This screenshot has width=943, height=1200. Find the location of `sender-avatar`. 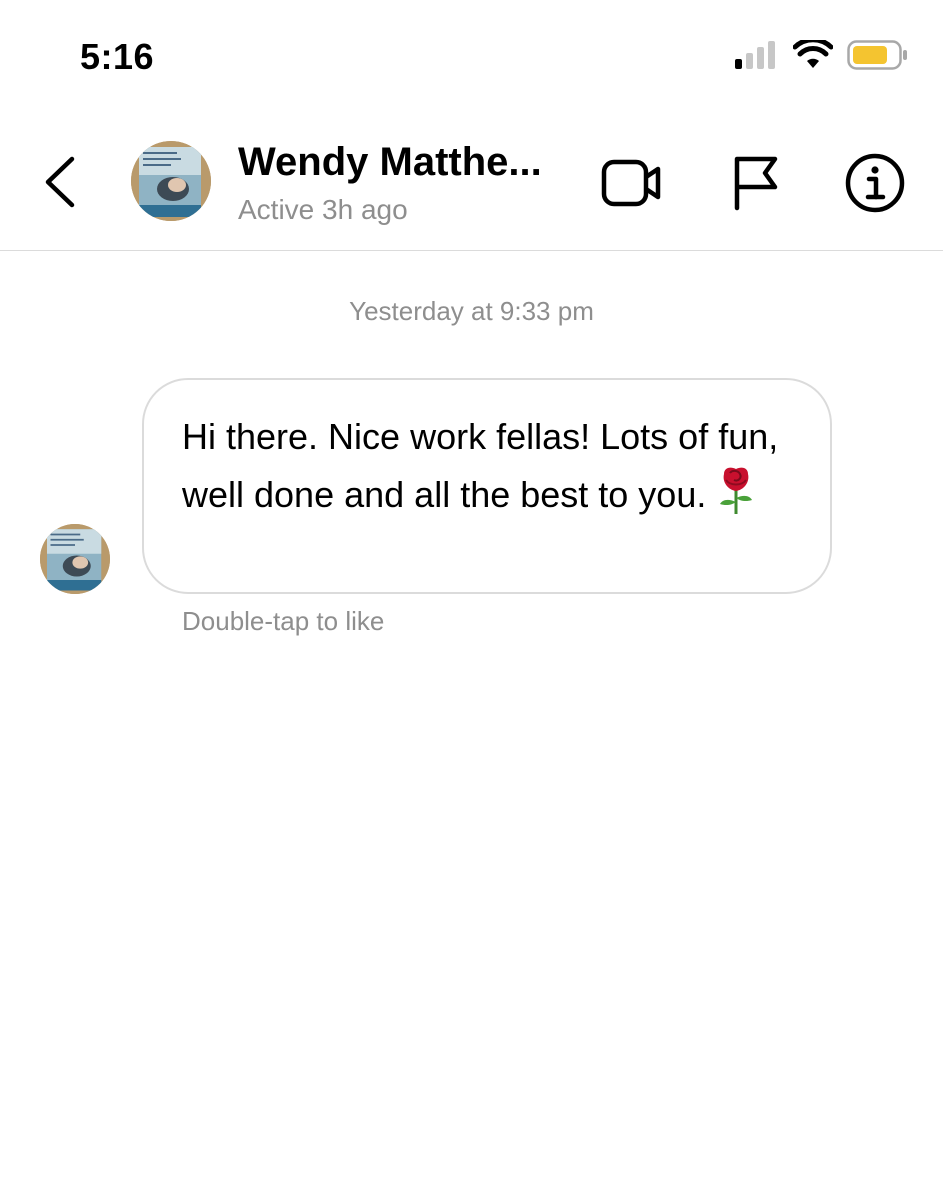

sender-avatar is located at coordinates (75, 559).